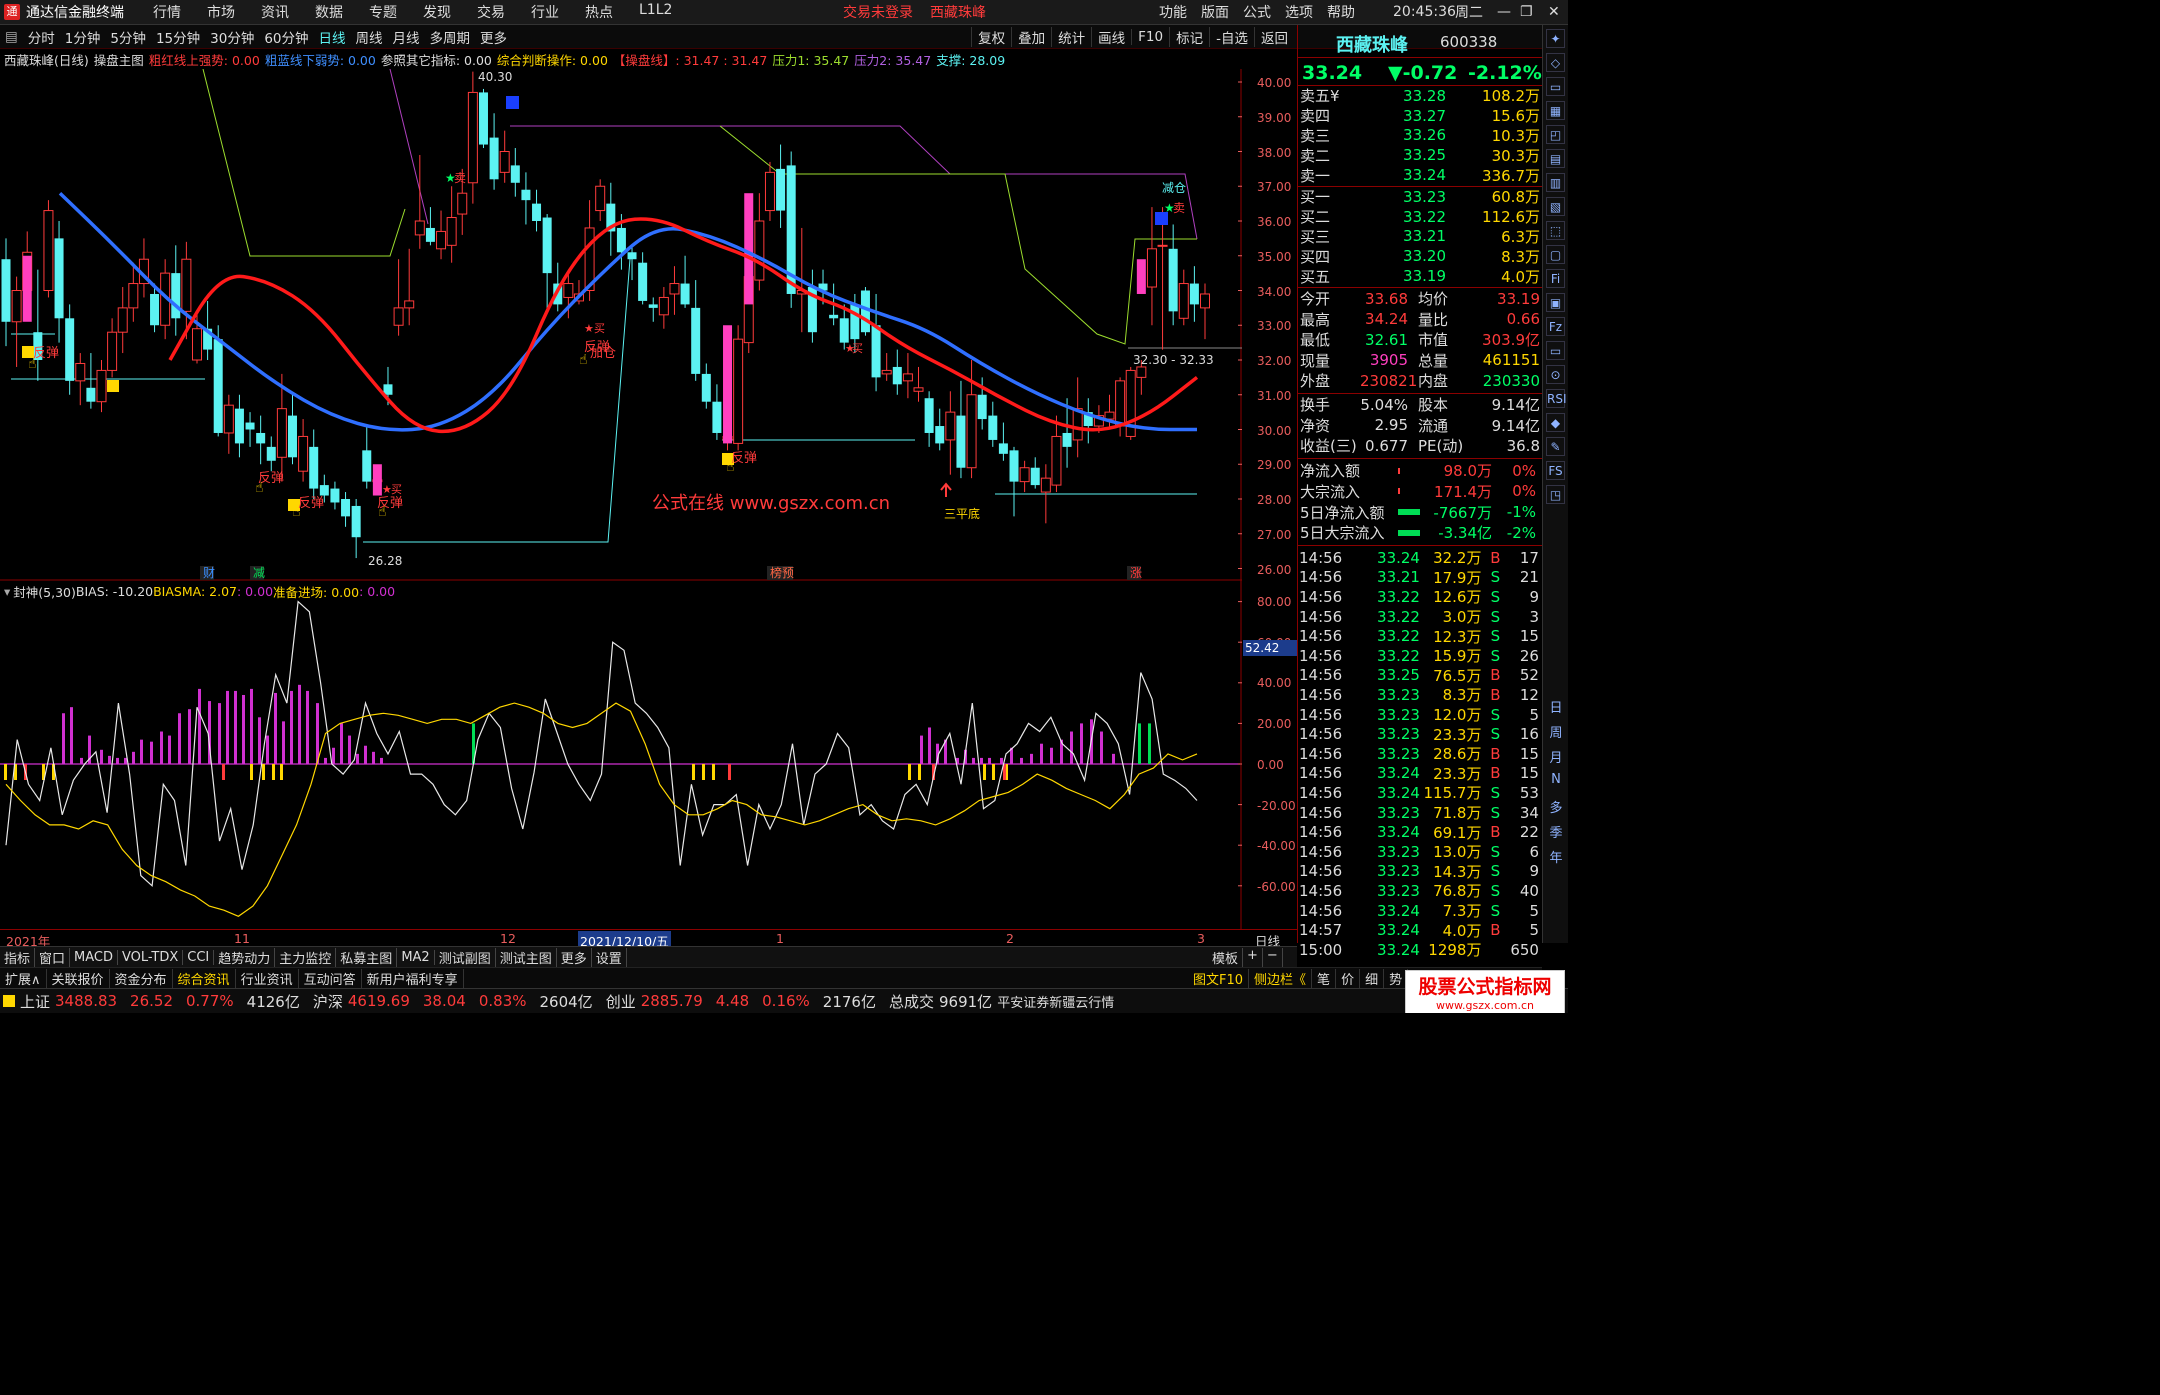  What do you see at coordinates (286, 37) in the screenshot?
I see `period-tab: 60分钟` at bounding box center [286, 37].